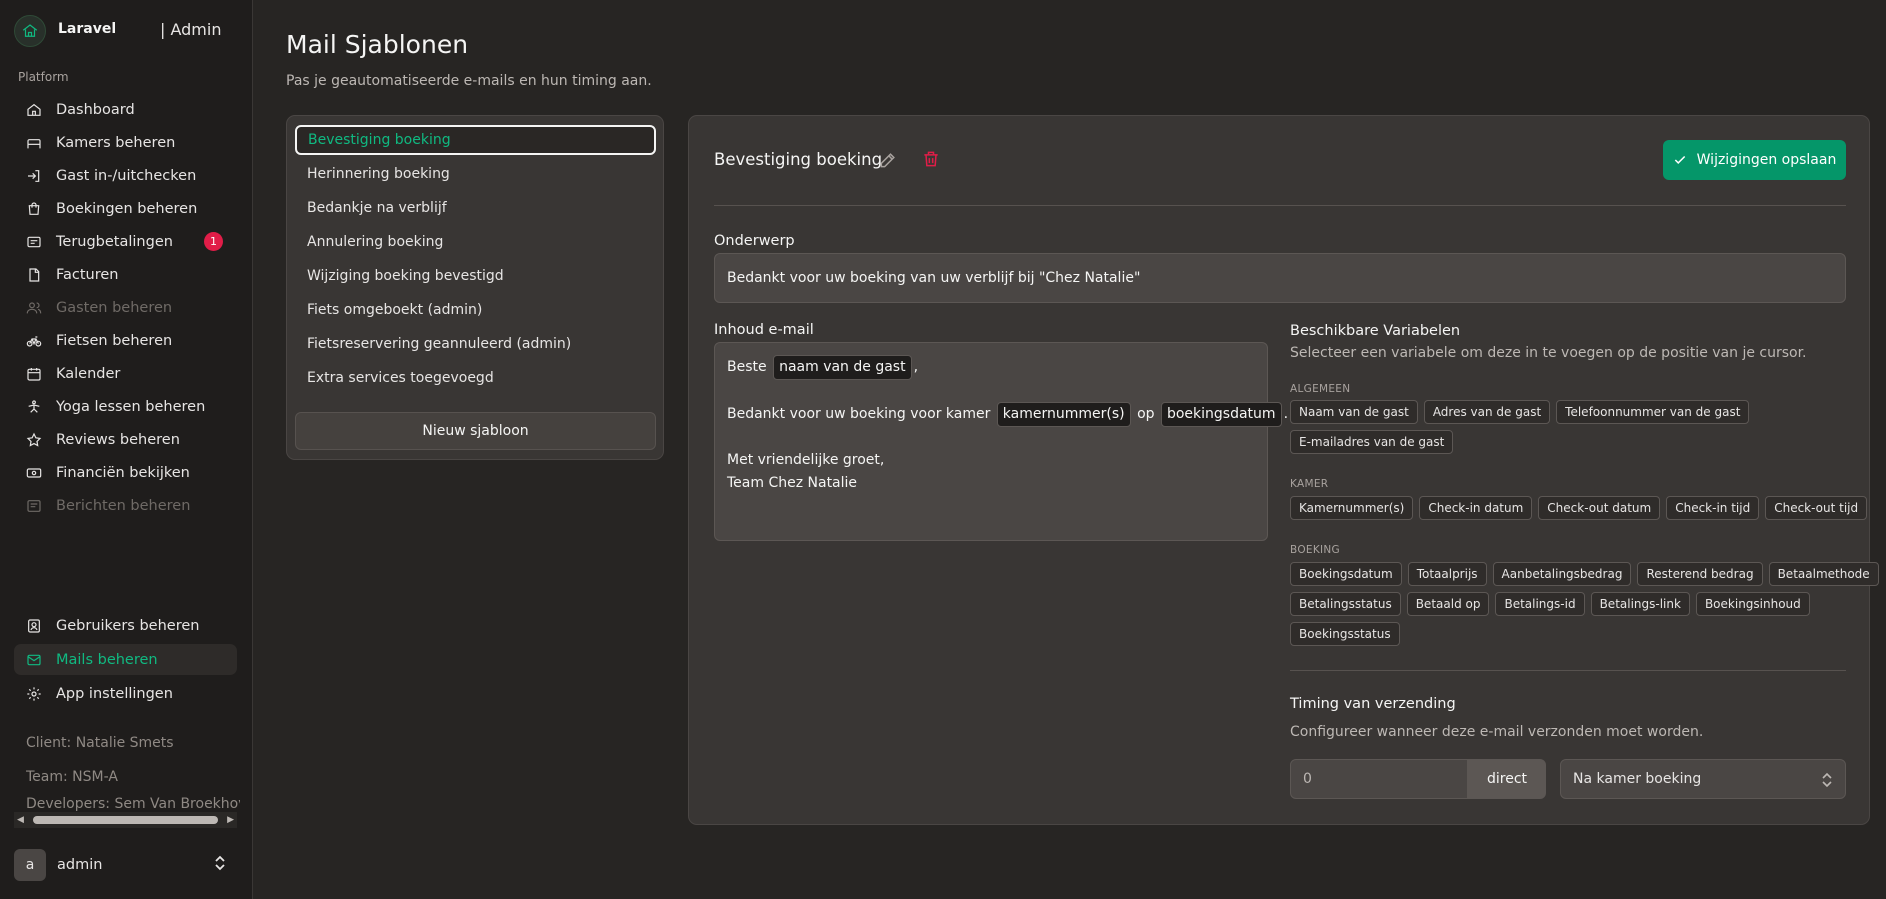  I want to click on template-item: Fietsreservering geannuleerd (admin), so click(475, 344).